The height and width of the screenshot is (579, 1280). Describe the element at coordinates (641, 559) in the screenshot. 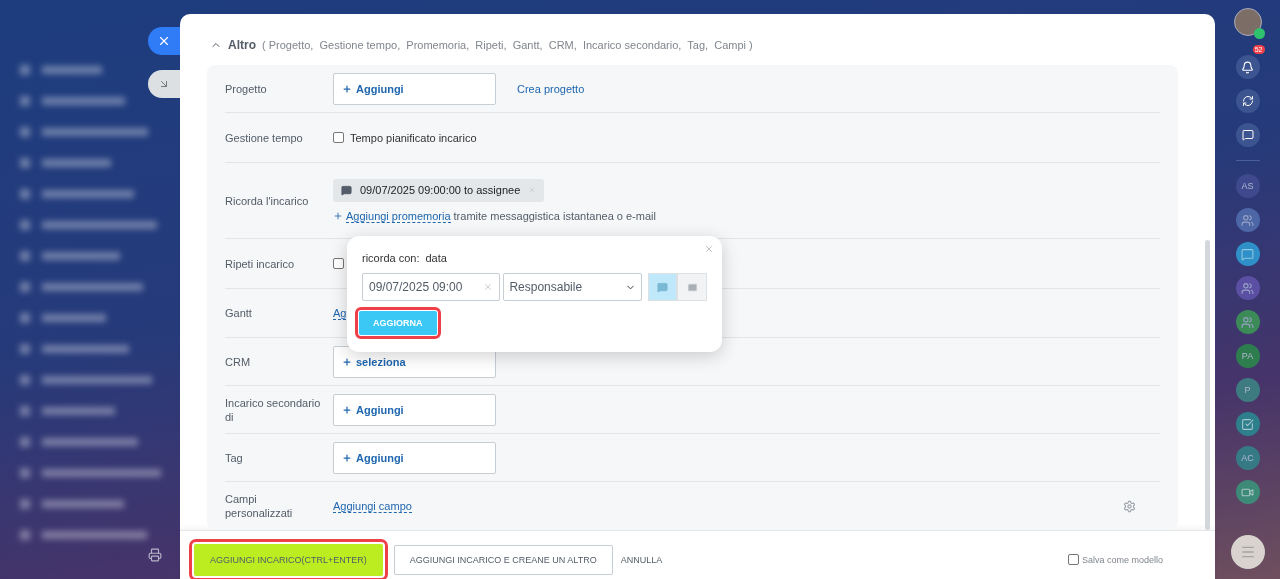

I see `cancel-link: ANNULLA` at that location.